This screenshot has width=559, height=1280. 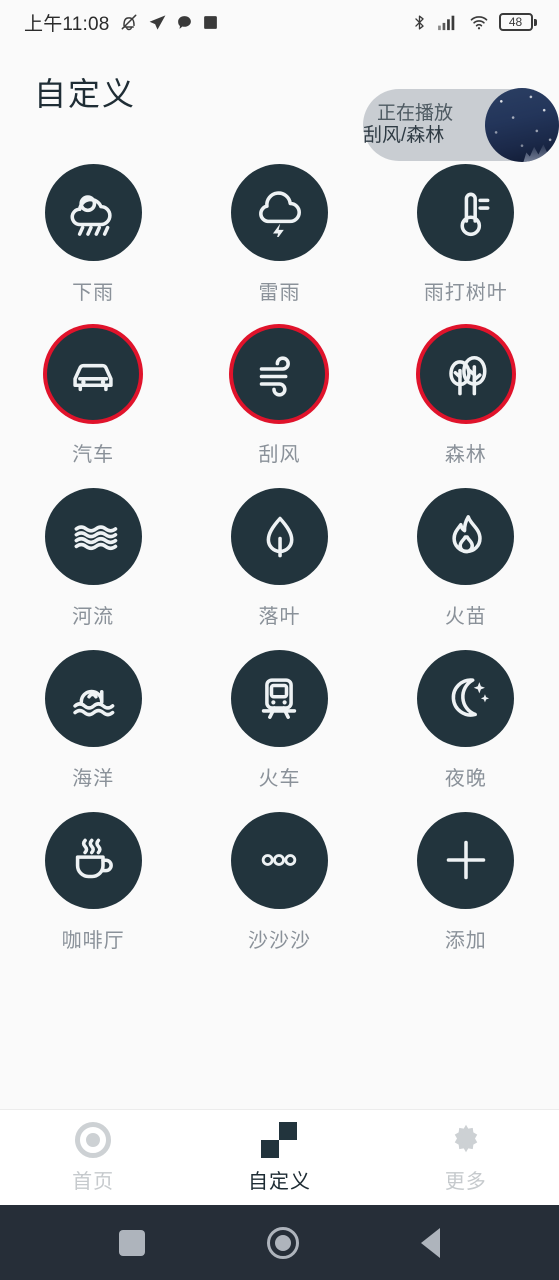 I want to click on trees-icon, so click(x=468, y=375).